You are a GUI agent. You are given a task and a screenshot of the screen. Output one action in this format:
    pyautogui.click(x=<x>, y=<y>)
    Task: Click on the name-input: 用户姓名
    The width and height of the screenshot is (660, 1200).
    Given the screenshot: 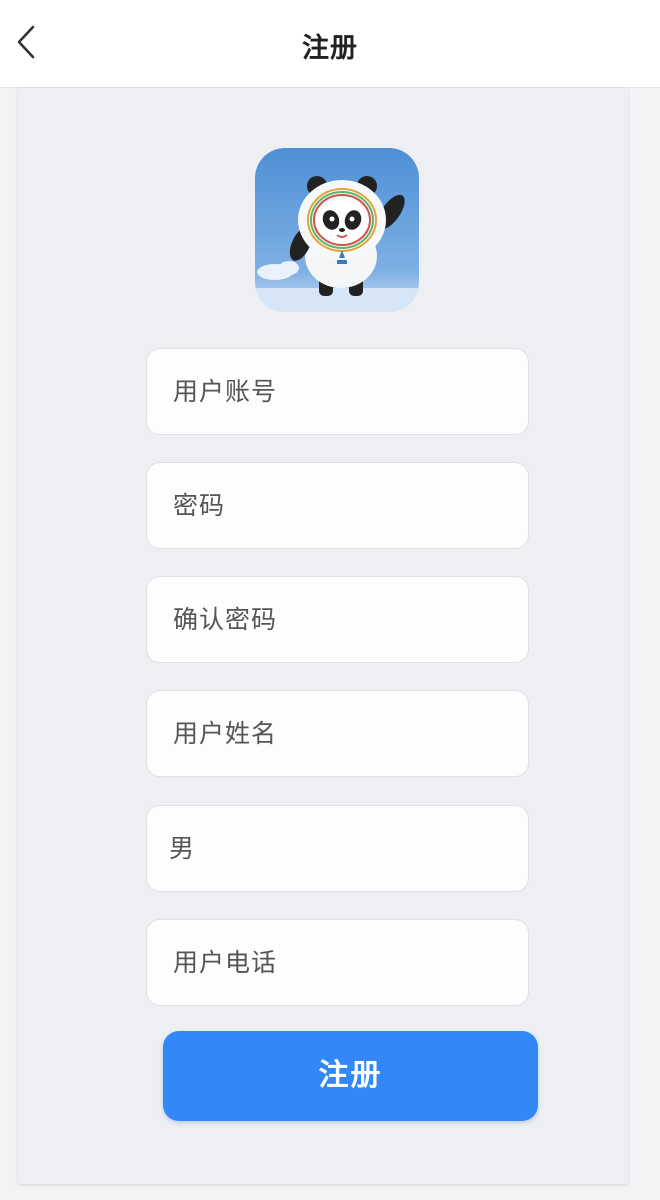 What is the action you would take?
    pyautogui.click(x=337, y=733)
    